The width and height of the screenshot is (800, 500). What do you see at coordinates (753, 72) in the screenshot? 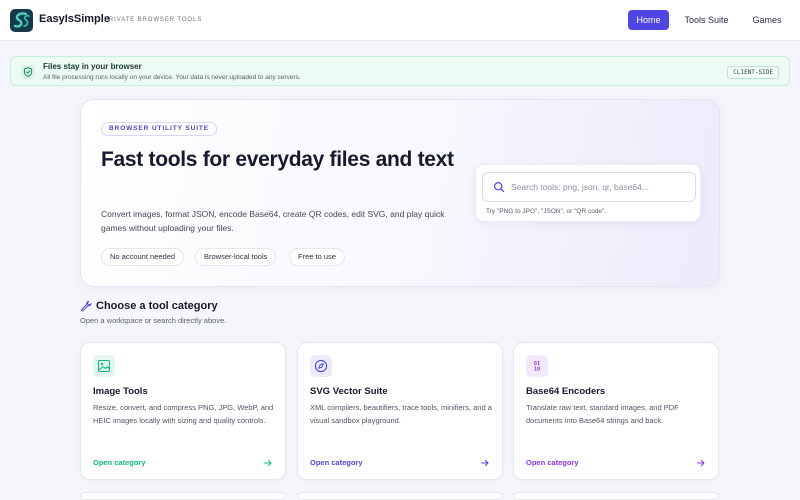
I see `client-side-badge: CLIENT-SIDE` at bounding box center [753, 72].